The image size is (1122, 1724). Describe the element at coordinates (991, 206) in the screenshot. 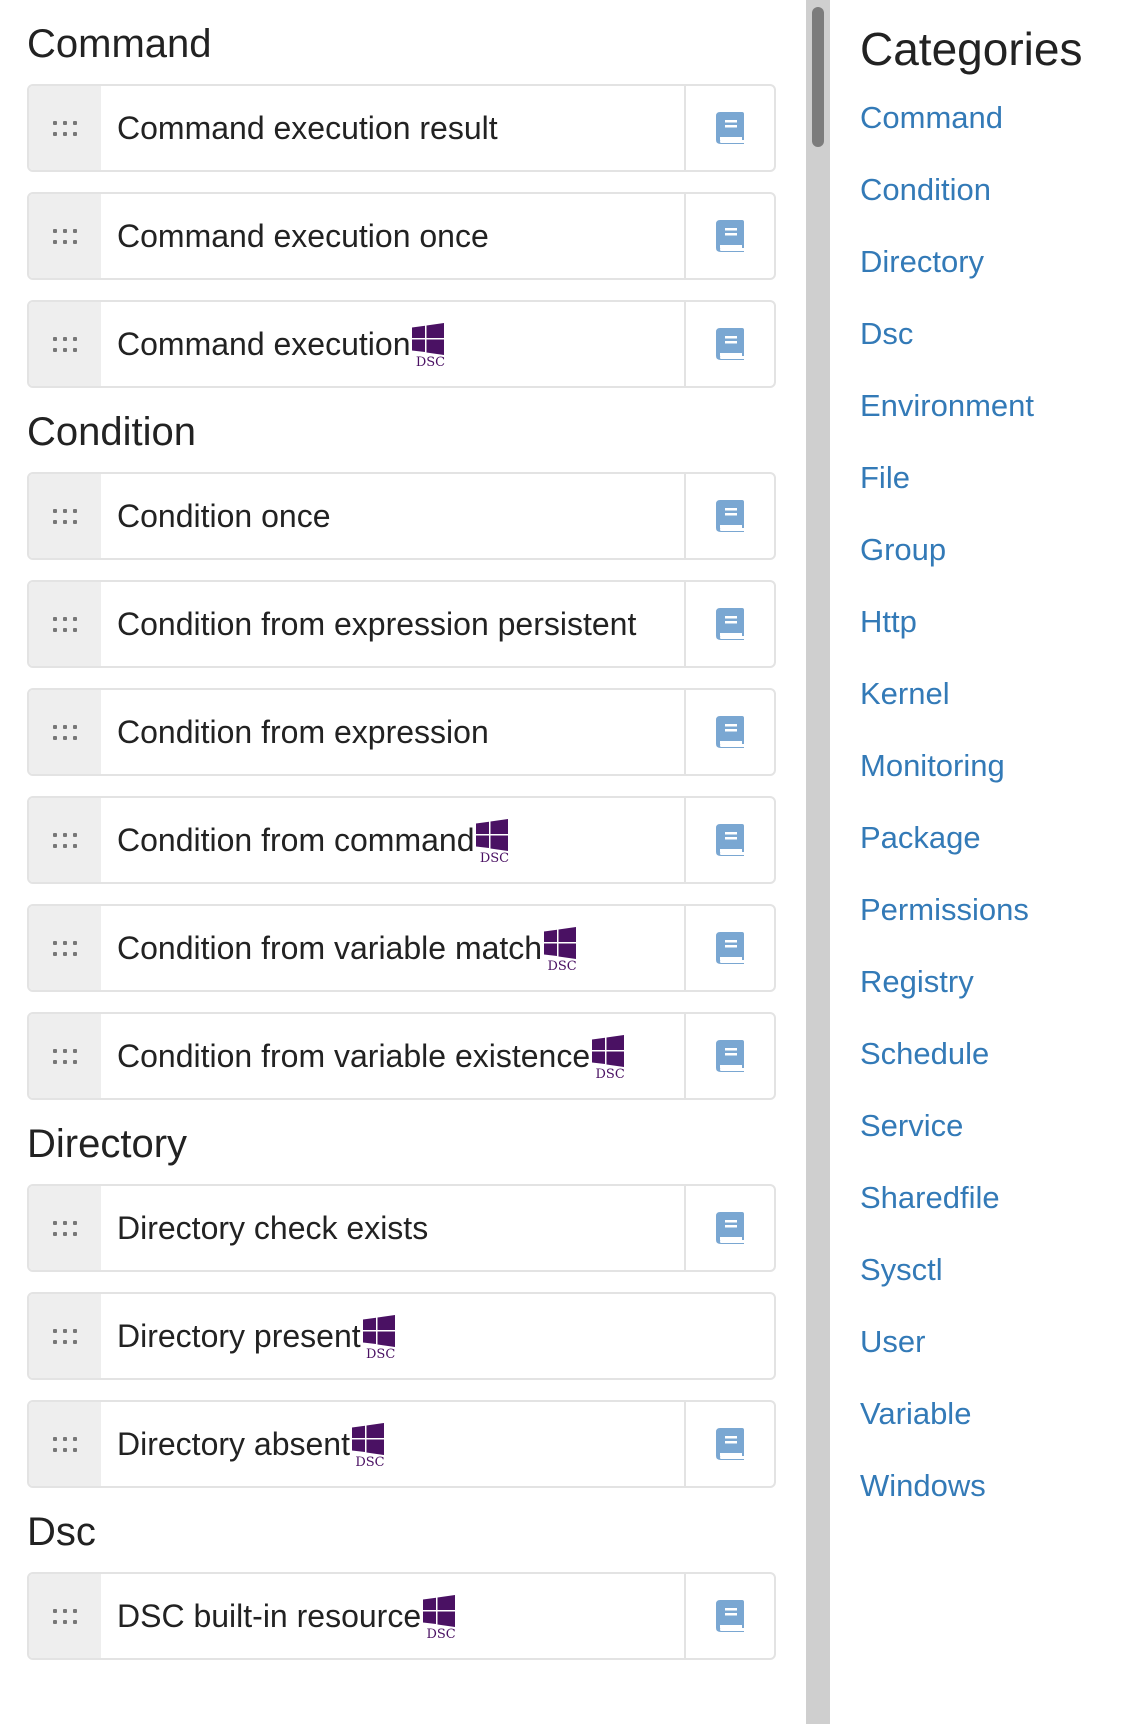

I see `category-link-condition: Condition` at that location.